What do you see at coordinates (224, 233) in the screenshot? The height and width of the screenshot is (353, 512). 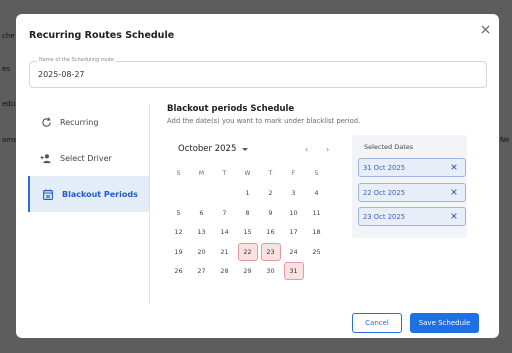 I see `calendar-day: 14` at bounding box center [224, 233].